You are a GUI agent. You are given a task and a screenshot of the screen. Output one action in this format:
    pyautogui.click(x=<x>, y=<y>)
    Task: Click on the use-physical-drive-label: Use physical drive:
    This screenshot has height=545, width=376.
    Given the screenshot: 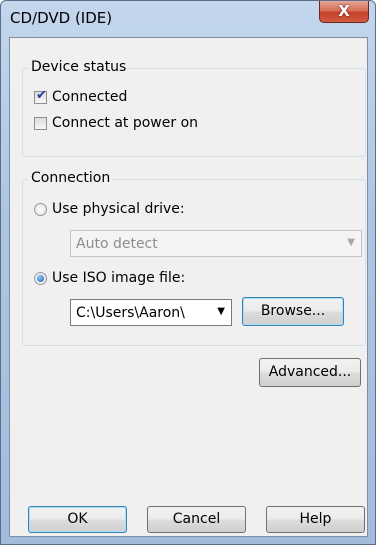 What is the action you would take?
    pyautogui.click(x=118, y=209)
    